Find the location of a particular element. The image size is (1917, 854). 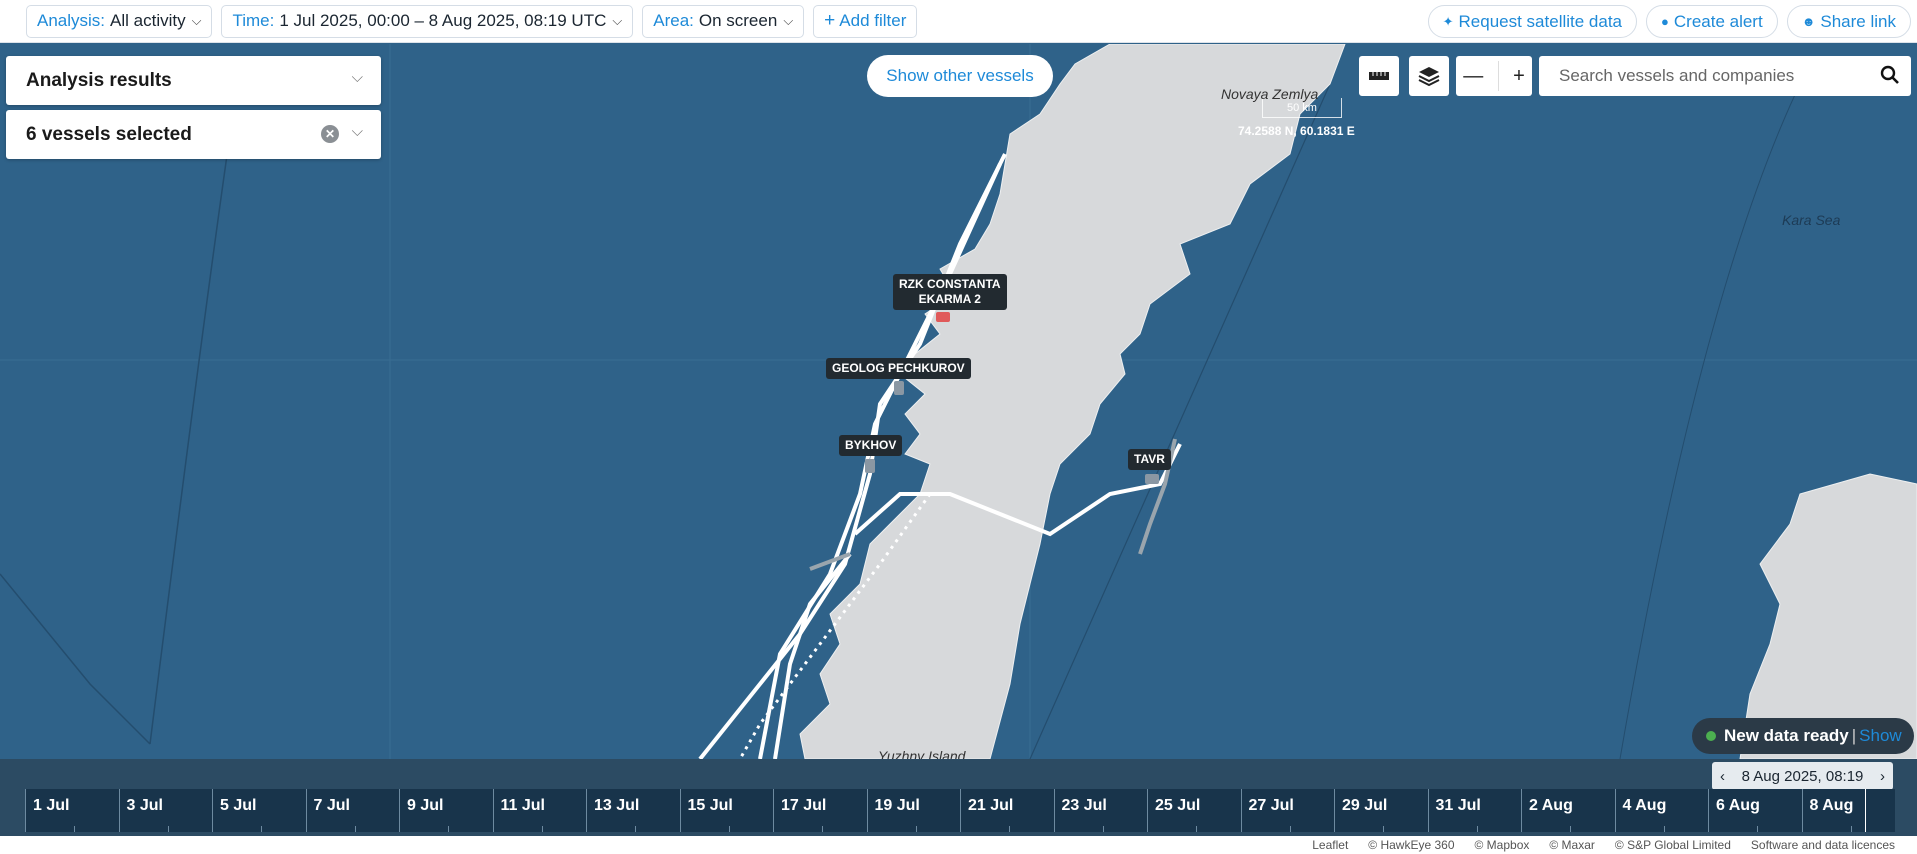

new-data-text: New data ready is located at coordinates (1786, 735).